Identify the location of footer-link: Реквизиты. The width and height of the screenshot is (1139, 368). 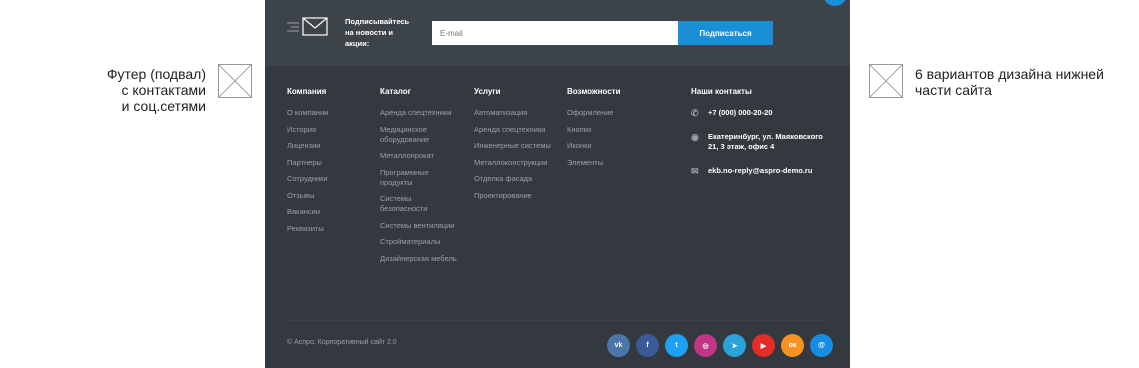
(307, 229).